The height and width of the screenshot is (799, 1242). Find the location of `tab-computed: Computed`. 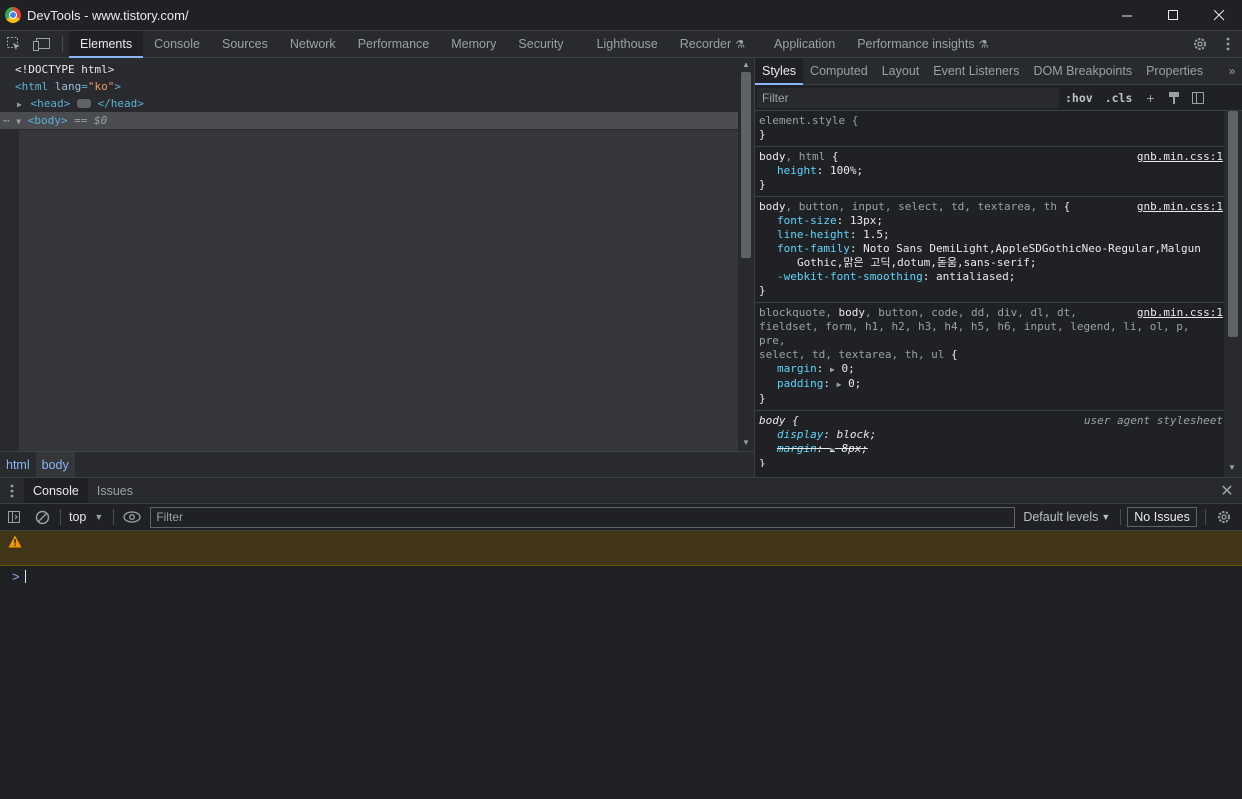

tab-computed: Computed is located at coordinates (839, 71).